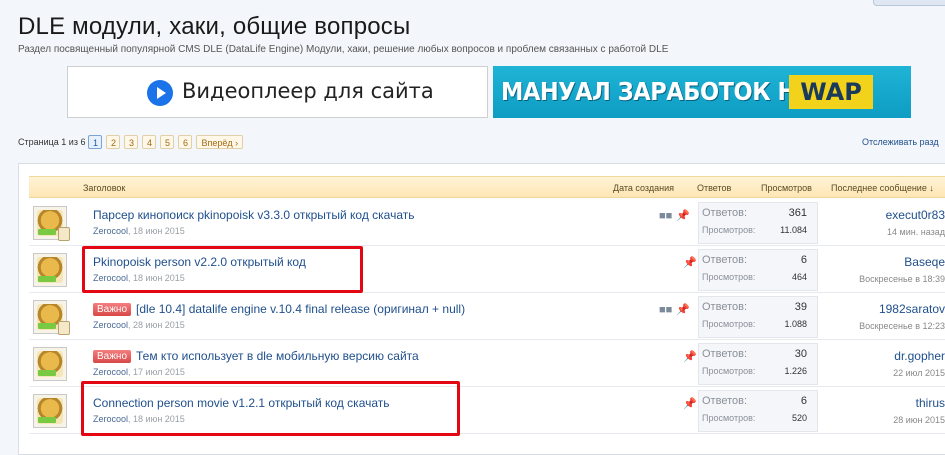 This screenshot has height=455, width=945. Describe the element at coordinates (799, 277) in the screenshot. I see `views-count: 464` at that location.